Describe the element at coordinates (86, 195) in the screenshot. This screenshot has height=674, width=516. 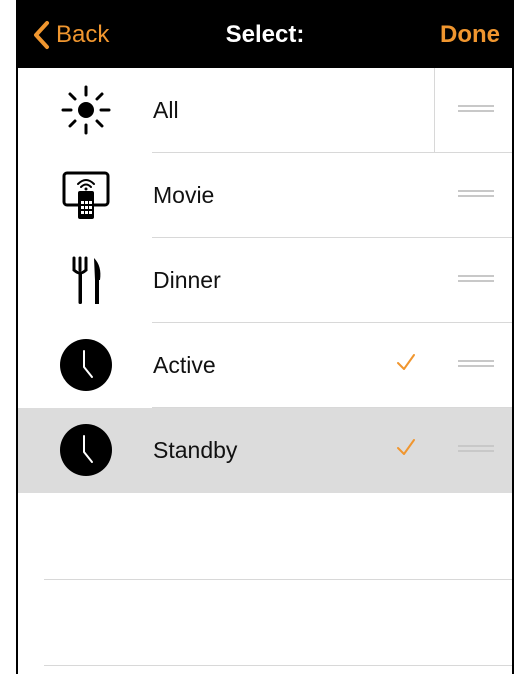
I see `tv-remote-icon` at that location.